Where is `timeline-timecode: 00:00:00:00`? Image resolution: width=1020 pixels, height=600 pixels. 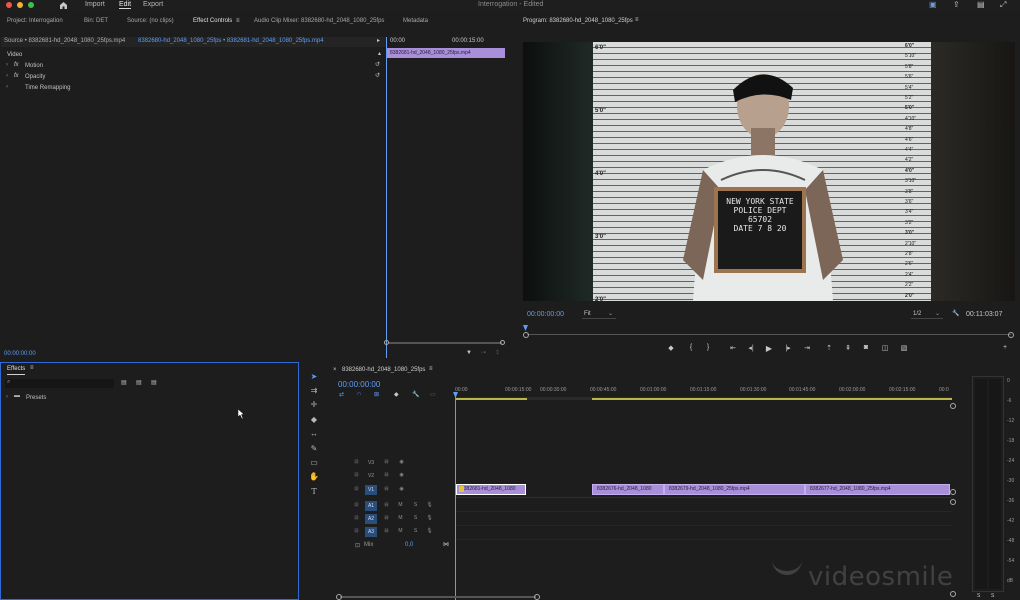
timeline-timecode: 00:00:00:00 is located at coordinates (359, 384).